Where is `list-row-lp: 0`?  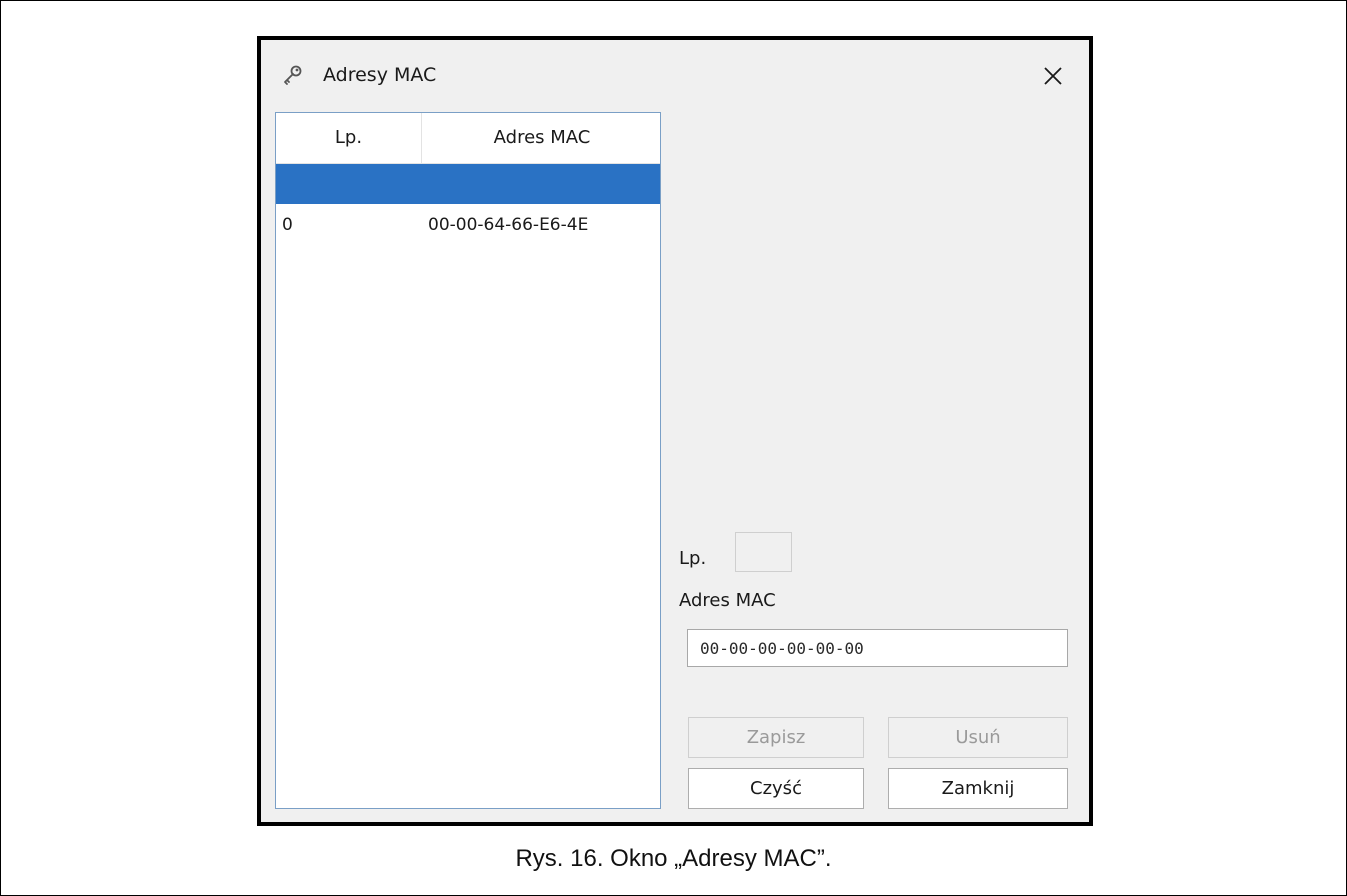
list-row-lp: 0 is located at coordinates (287, 225).